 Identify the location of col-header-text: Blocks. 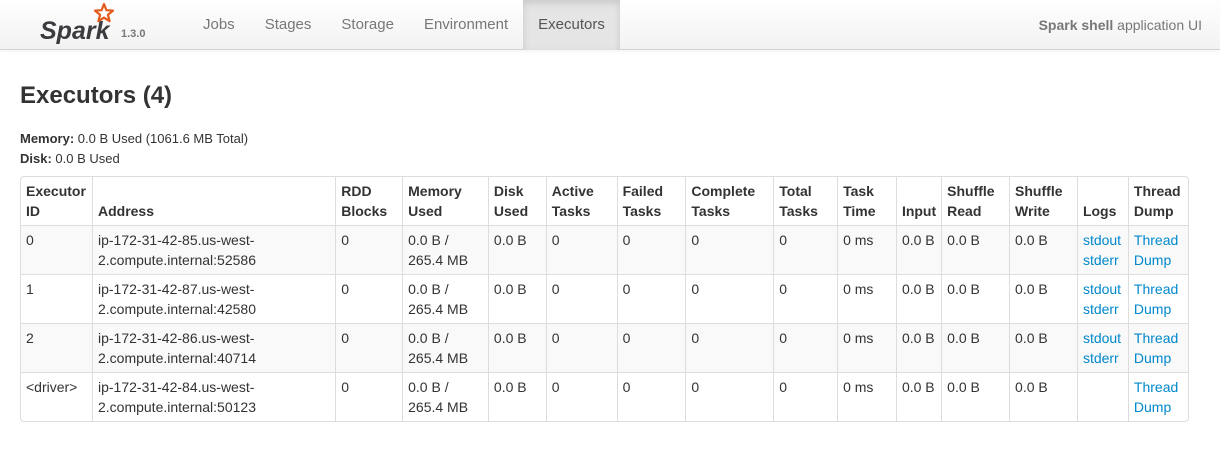
(364, 211).